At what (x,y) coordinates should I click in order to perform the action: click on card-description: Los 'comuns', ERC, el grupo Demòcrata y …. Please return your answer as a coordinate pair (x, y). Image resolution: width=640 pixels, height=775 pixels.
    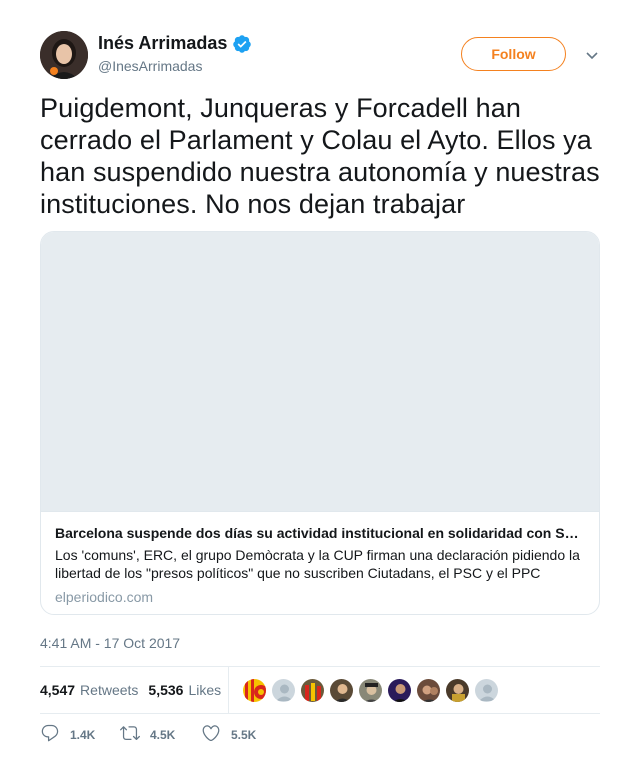
    Looking at the image, I should click on (317, 564).